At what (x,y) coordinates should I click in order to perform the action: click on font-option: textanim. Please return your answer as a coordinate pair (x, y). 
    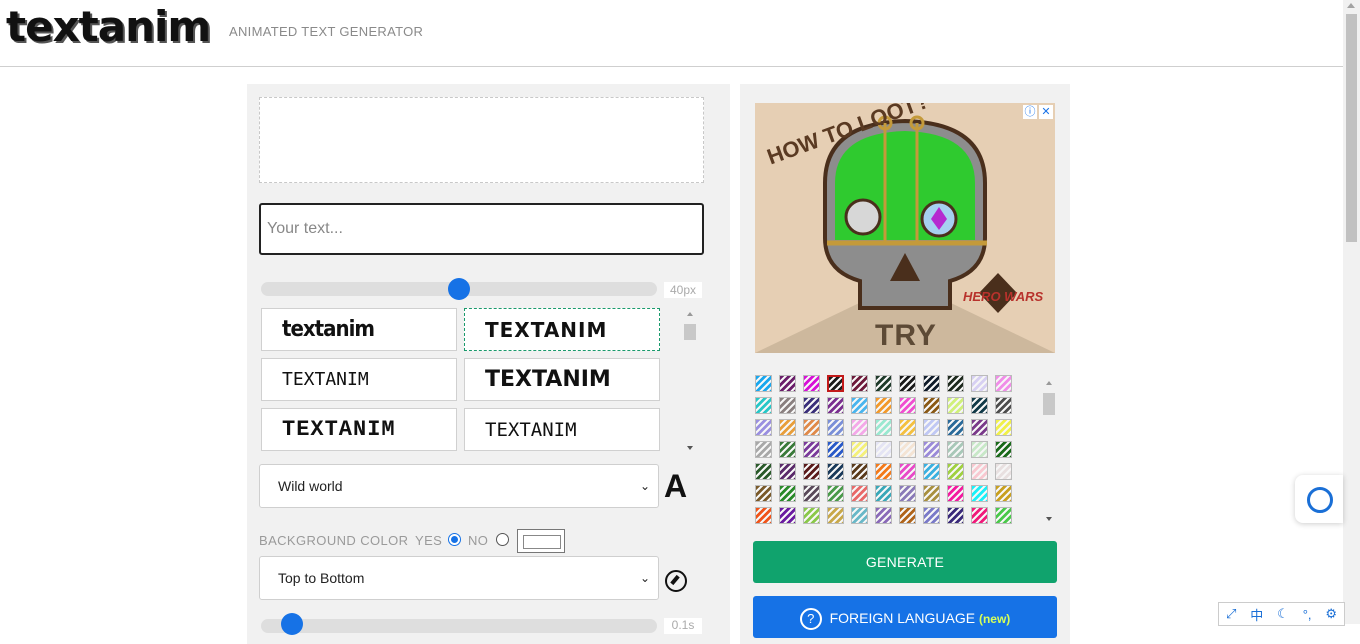
    Looking at the image, I should click on (359, 329).